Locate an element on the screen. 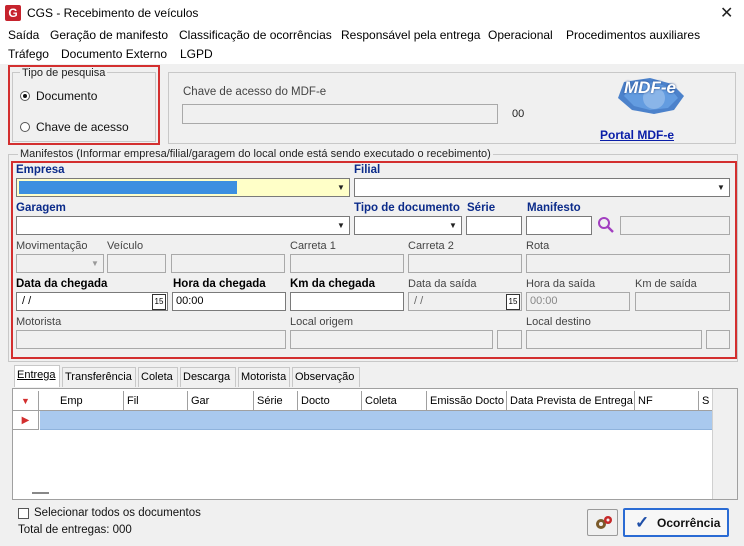 This screenshot has width=744, height=546. ocorrencia-button: ✓ Ocorrência is located at coordinates (676, 522).